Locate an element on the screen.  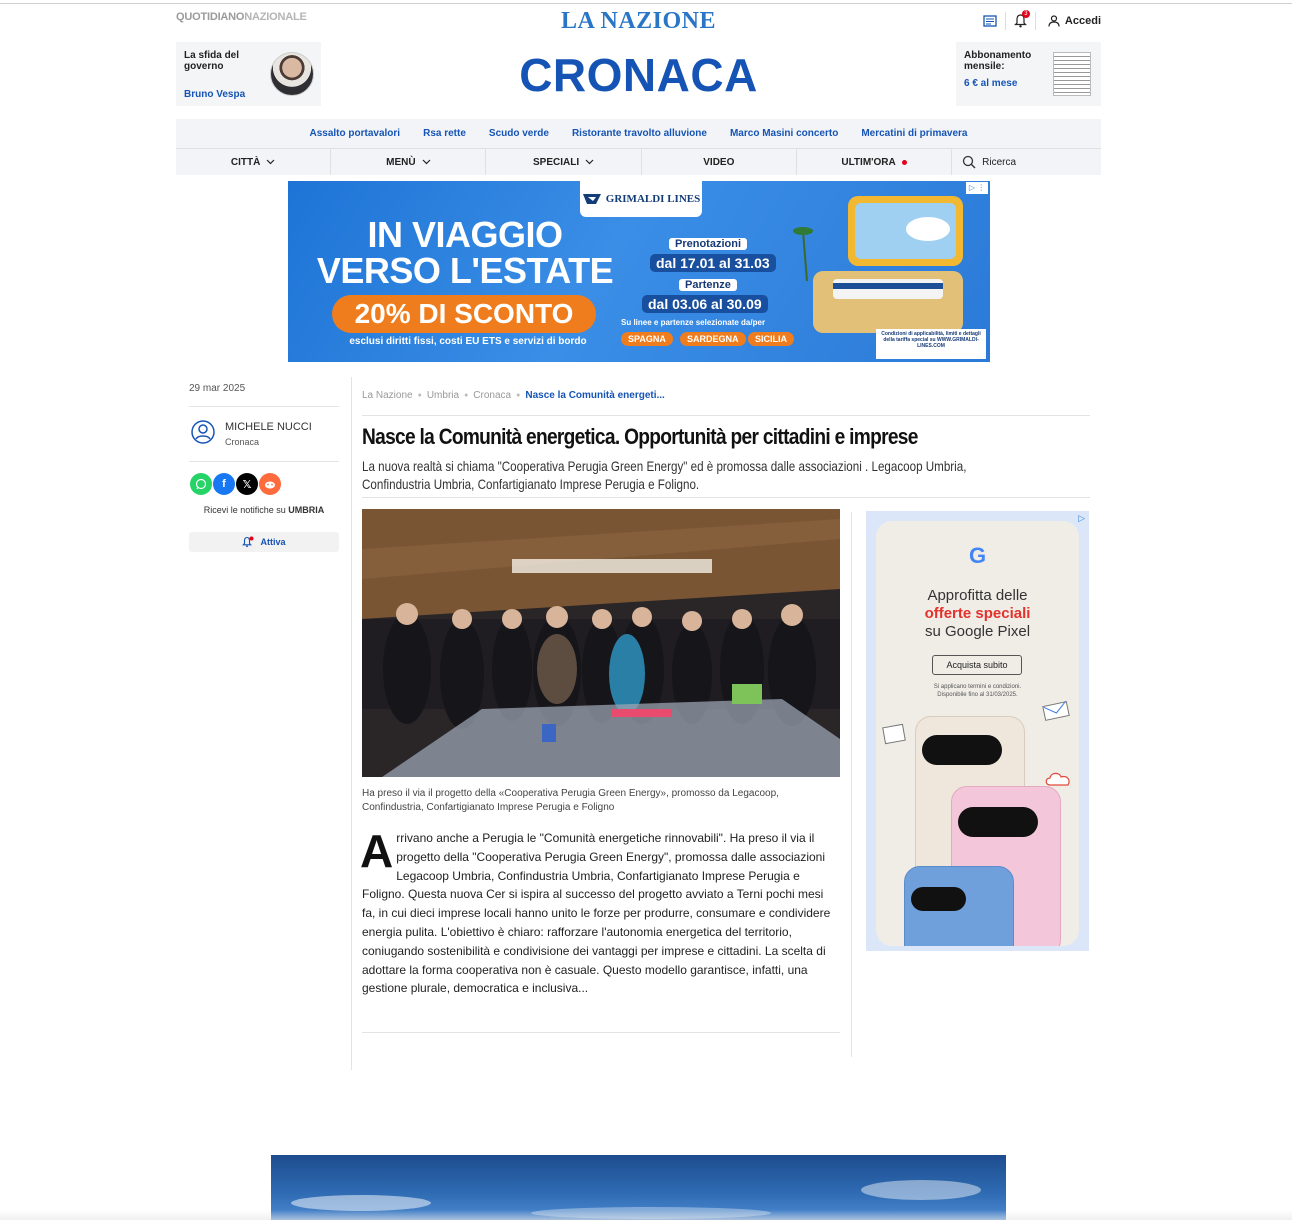
google-logo: G is located at coordinates (977, 555).